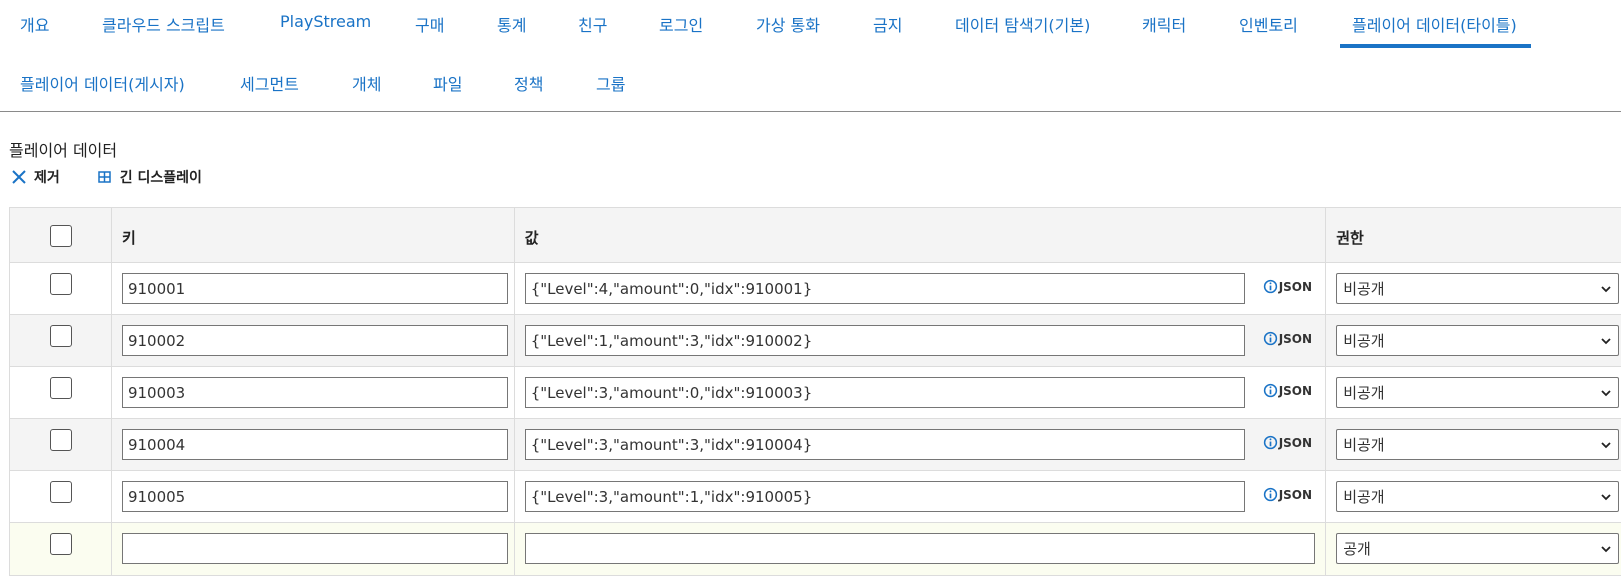 The height and width of the screenshot is (585, 1621). Describe the element at coordinates (102, 83) in the screenshot. I see `tab-player-data-publisher: 플레이어 데이터(게시자)` at that location.